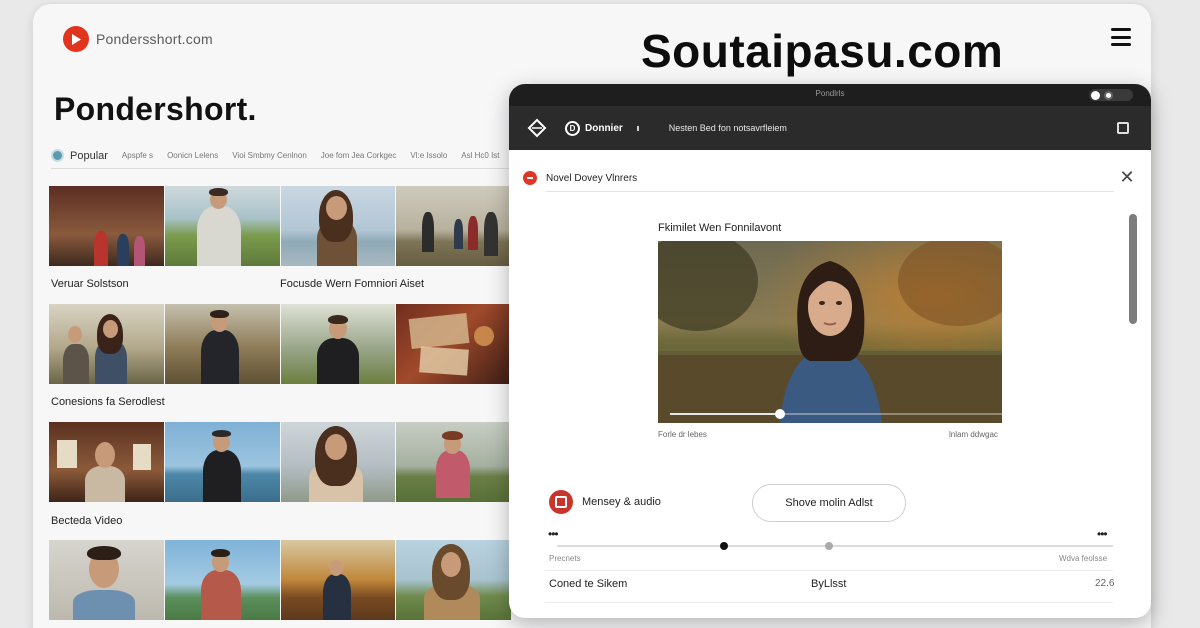 The image size is (1200, 628). Describe the element at coordinates (779, 414) in the screenshot. I see `scrub-handle` at that location.